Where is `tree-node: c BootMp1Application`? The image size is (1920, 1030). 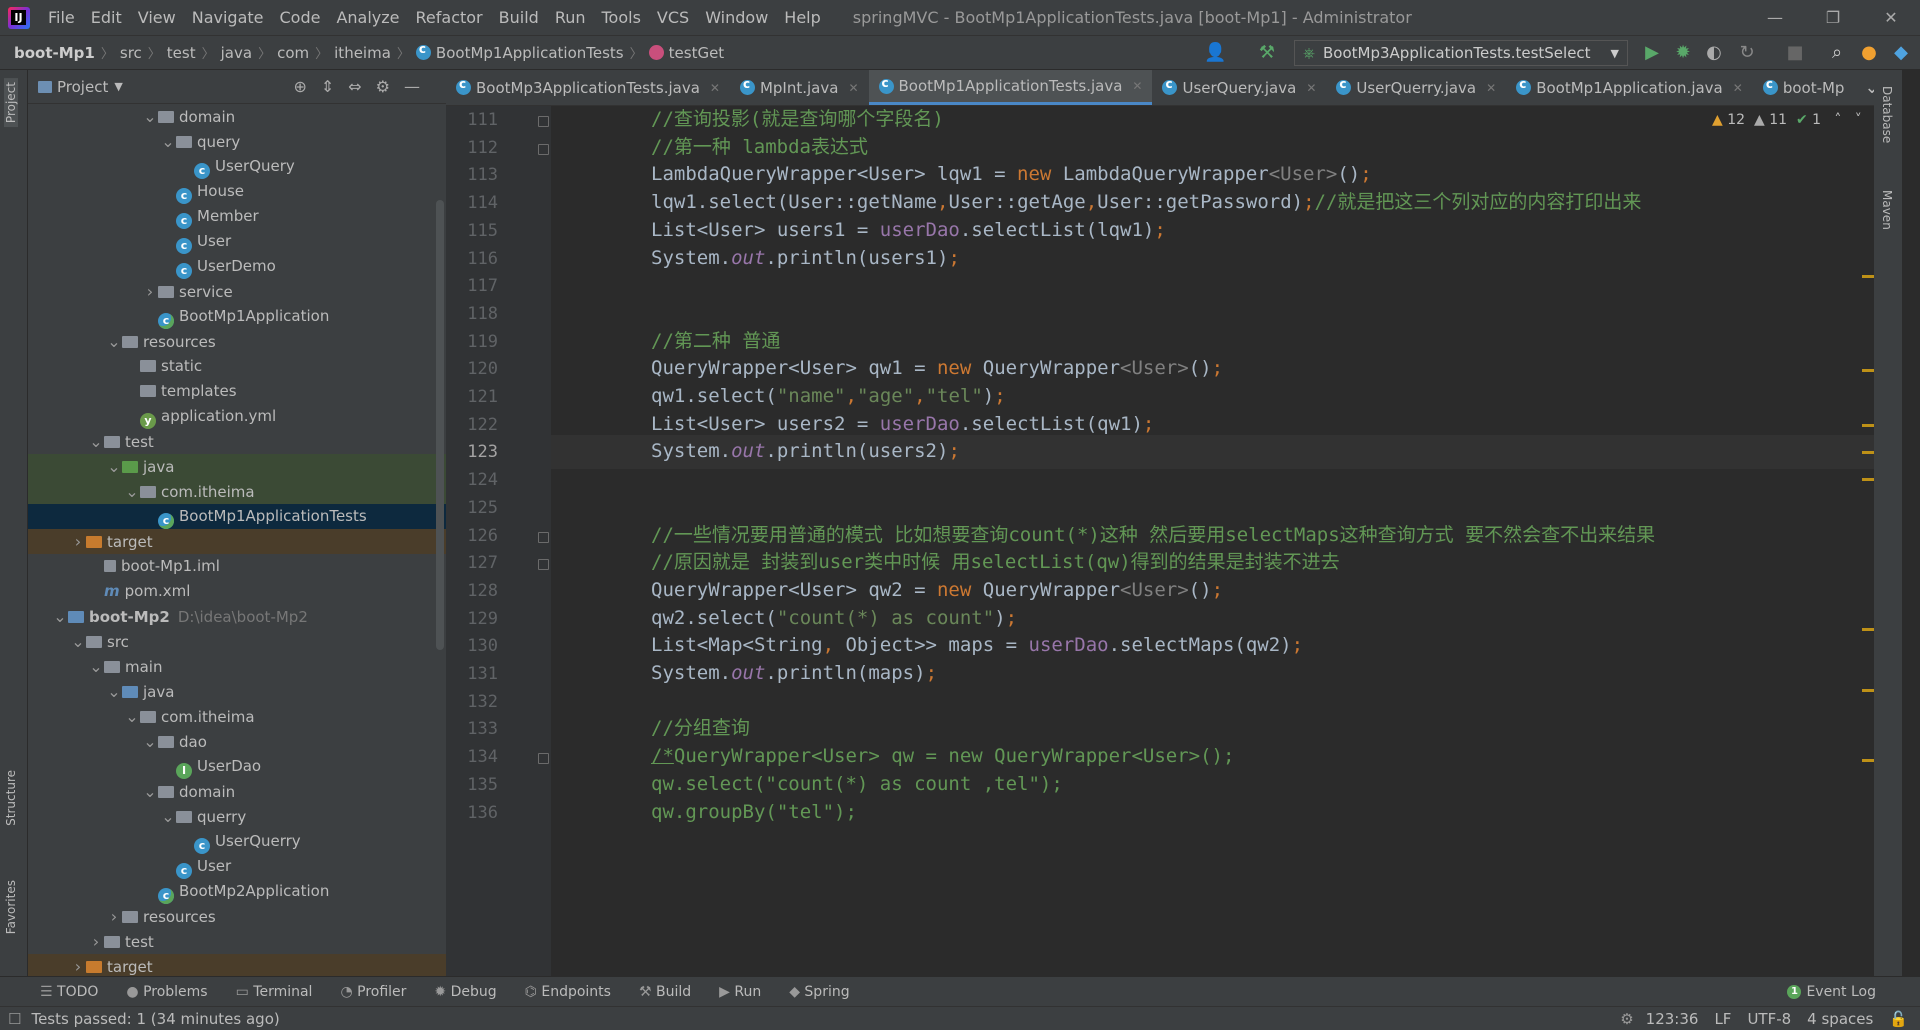 tree-node: c BootMp1Application is located at coordinates (237, 316).